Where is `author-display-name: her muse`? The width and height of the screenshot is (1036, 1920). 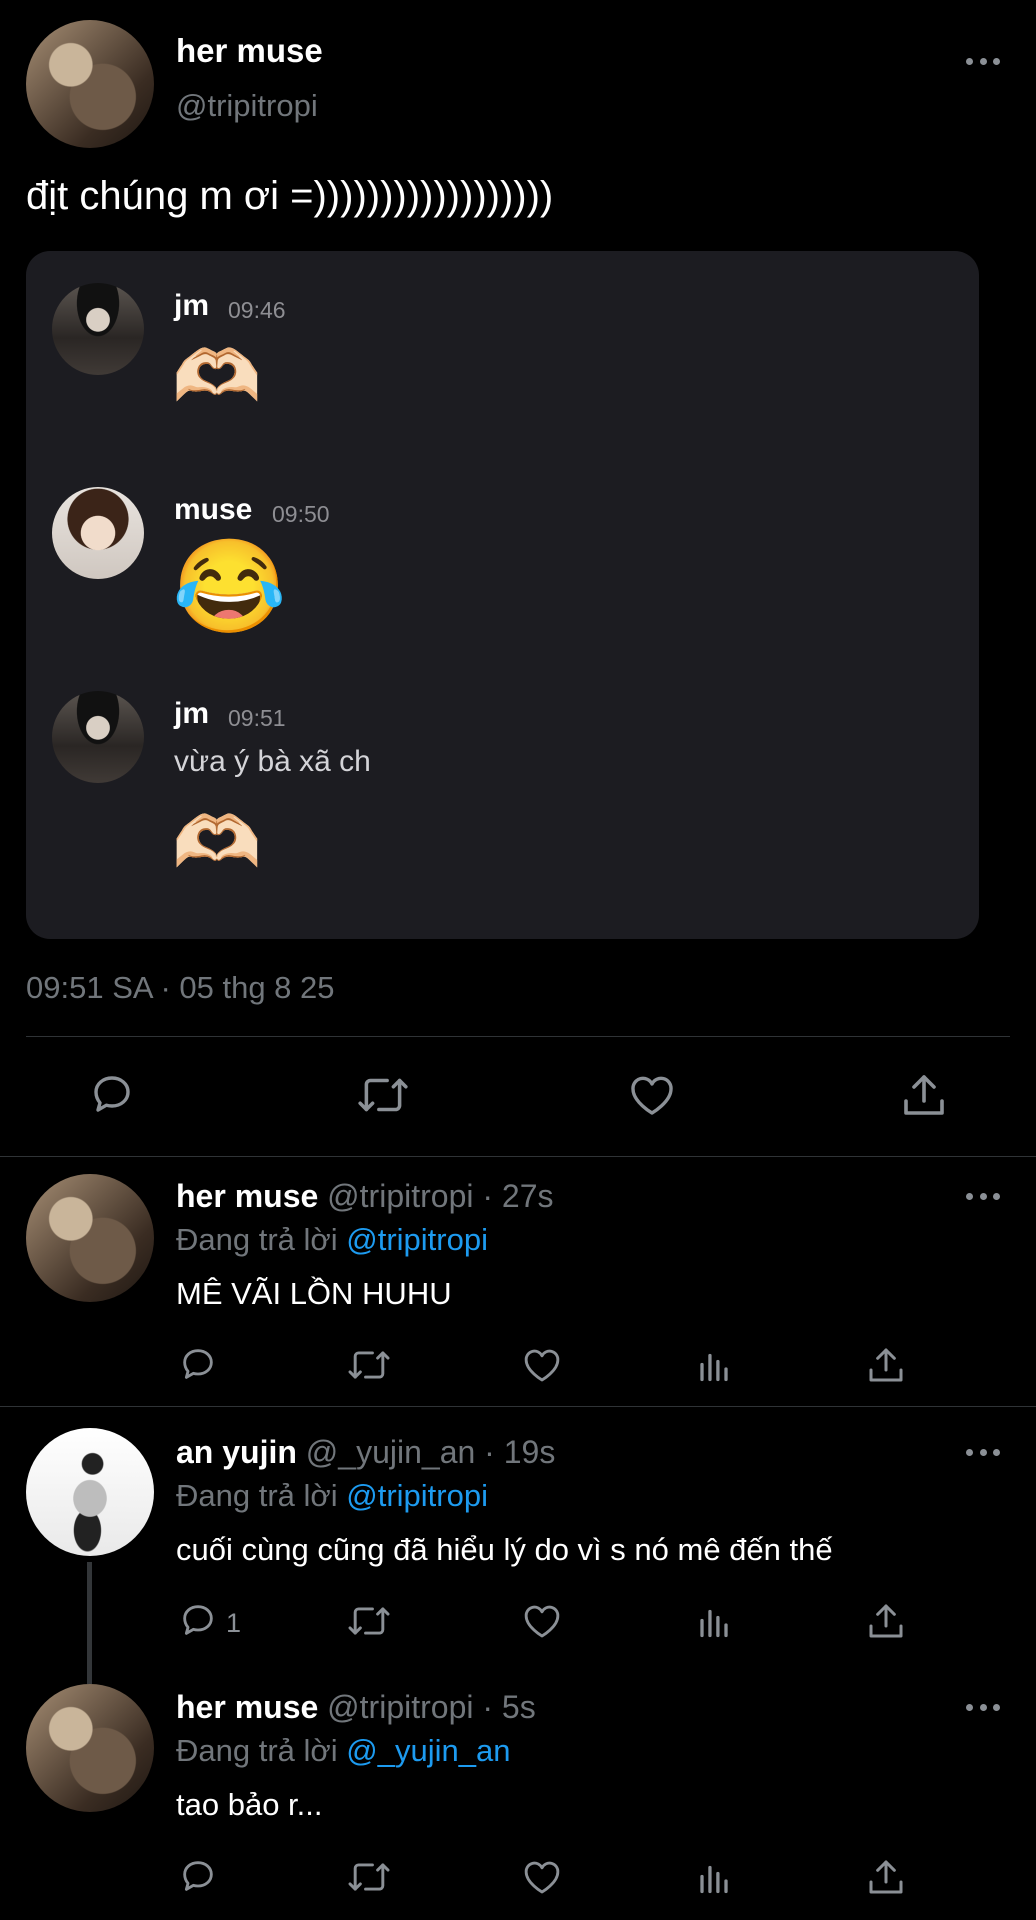
author-display-name: her muse is located at coordinates (249, 51).